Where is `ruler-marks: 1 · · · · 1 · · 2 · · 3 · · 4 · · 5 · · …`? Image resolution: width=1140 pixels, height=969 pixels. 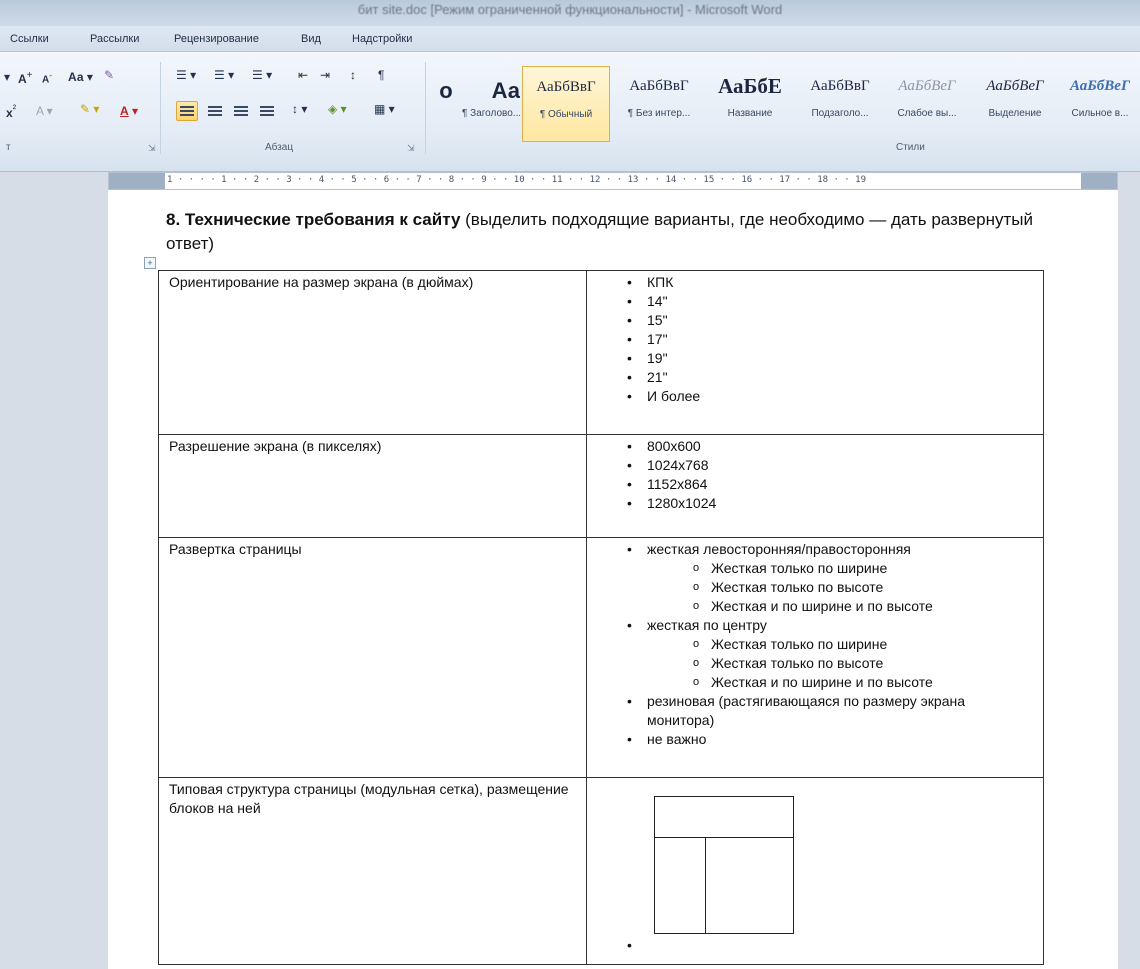
ruler-marks: 1 · · · · 1 · · 2 · · 3 · · 4 · · 5 · · … is located at coordinates (516, 180).